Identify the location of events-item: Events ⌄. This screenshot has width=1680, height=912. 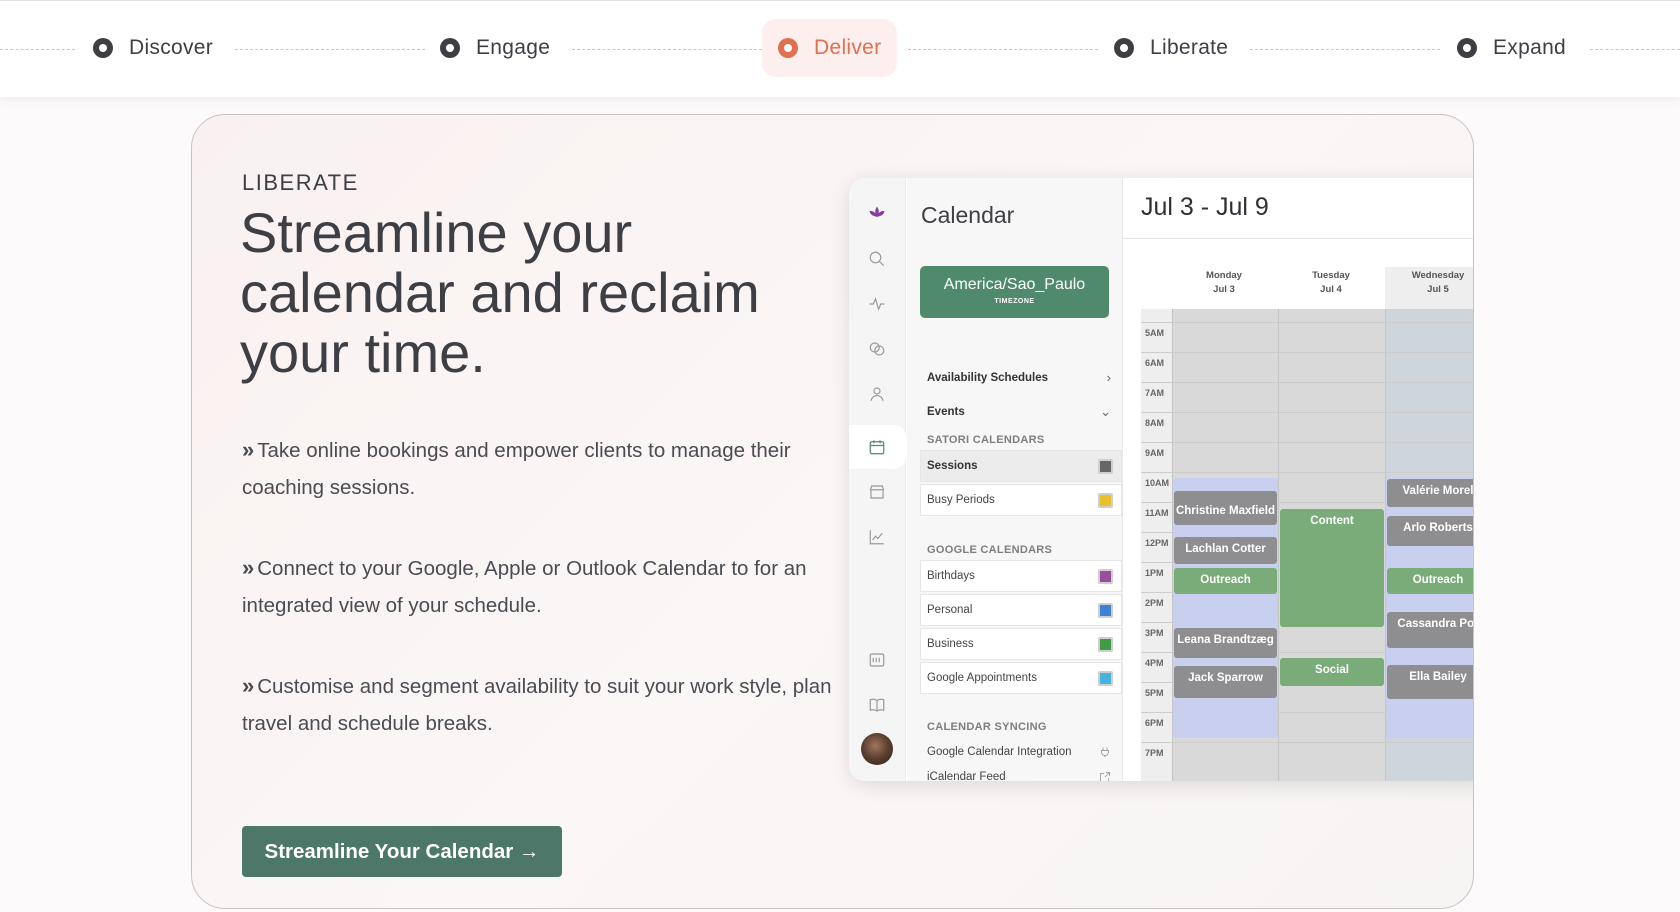
(1019, 412).